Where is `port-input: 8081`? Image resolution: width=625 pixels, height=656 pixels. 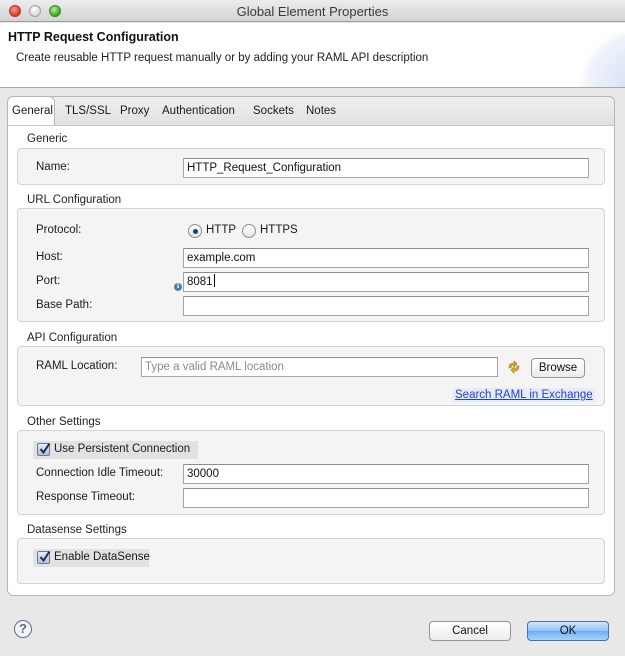 port-input: 8081 is located at coordinates (386, 282).